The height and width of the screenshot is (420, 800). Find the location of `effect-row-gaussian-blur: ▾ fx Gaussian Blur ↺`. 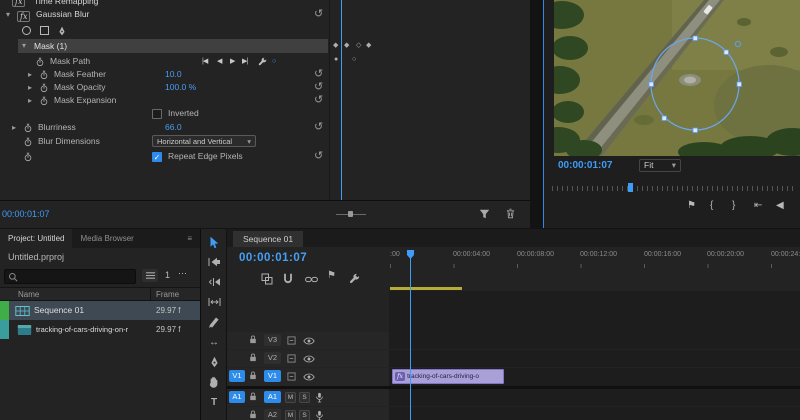

effect-row-gaussian-blur: ▾ fx Gaussian Blur ↺ is located at coordinates (164, 15).